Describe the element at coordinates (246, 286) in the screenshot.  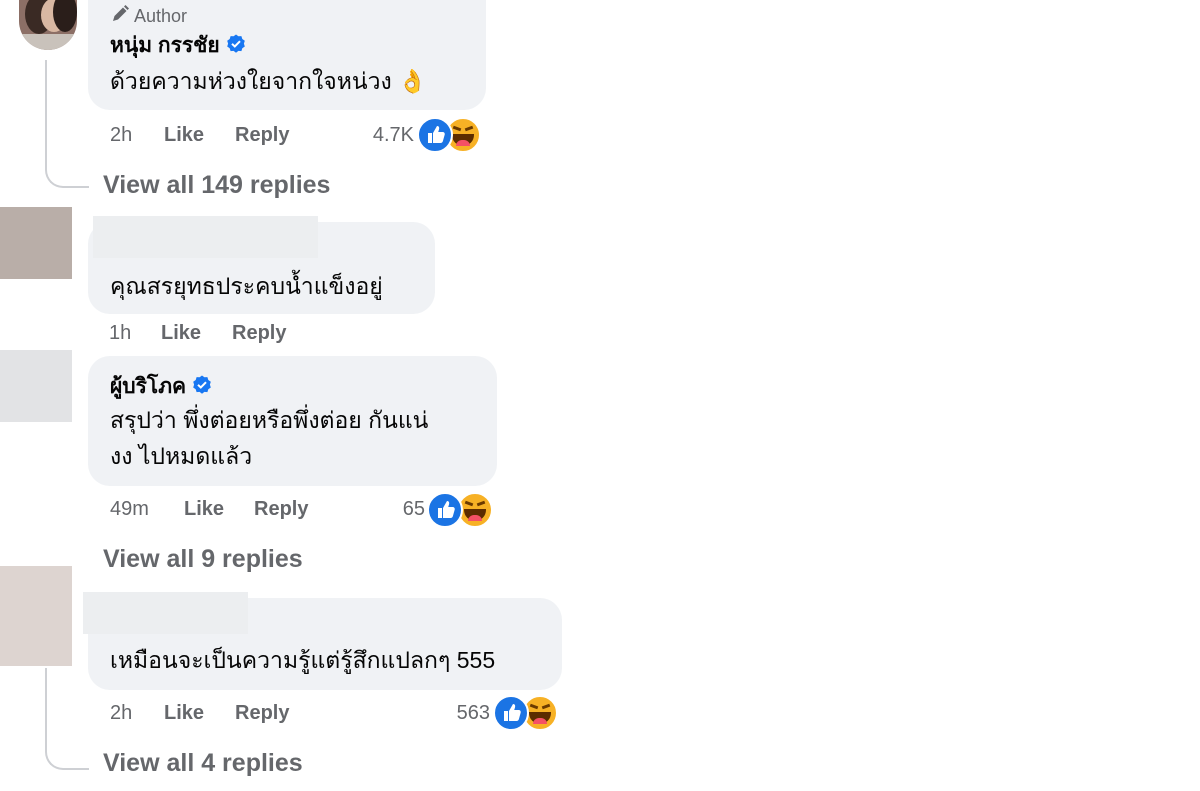
I see `comment-text: คุณสรยุทธประคบน้ำแข็งอยู่` at that location.